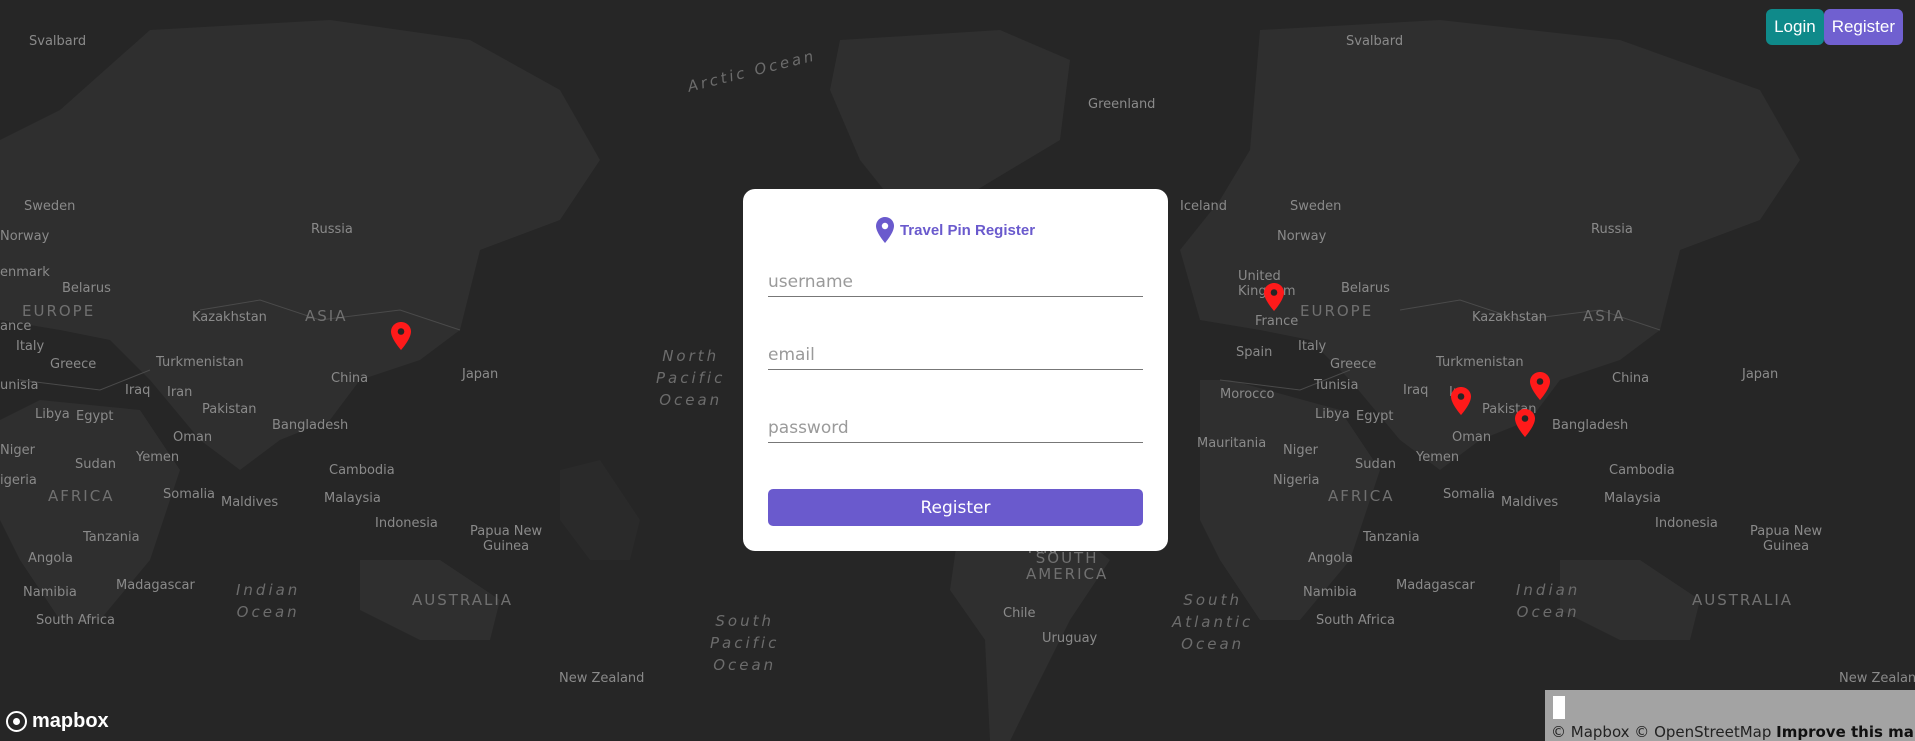  What do you see at coordinates (1686, 523) in the screenshot?
I see `map-label-indonesia-right: Indonesia` at bounding box center [1686, 523].